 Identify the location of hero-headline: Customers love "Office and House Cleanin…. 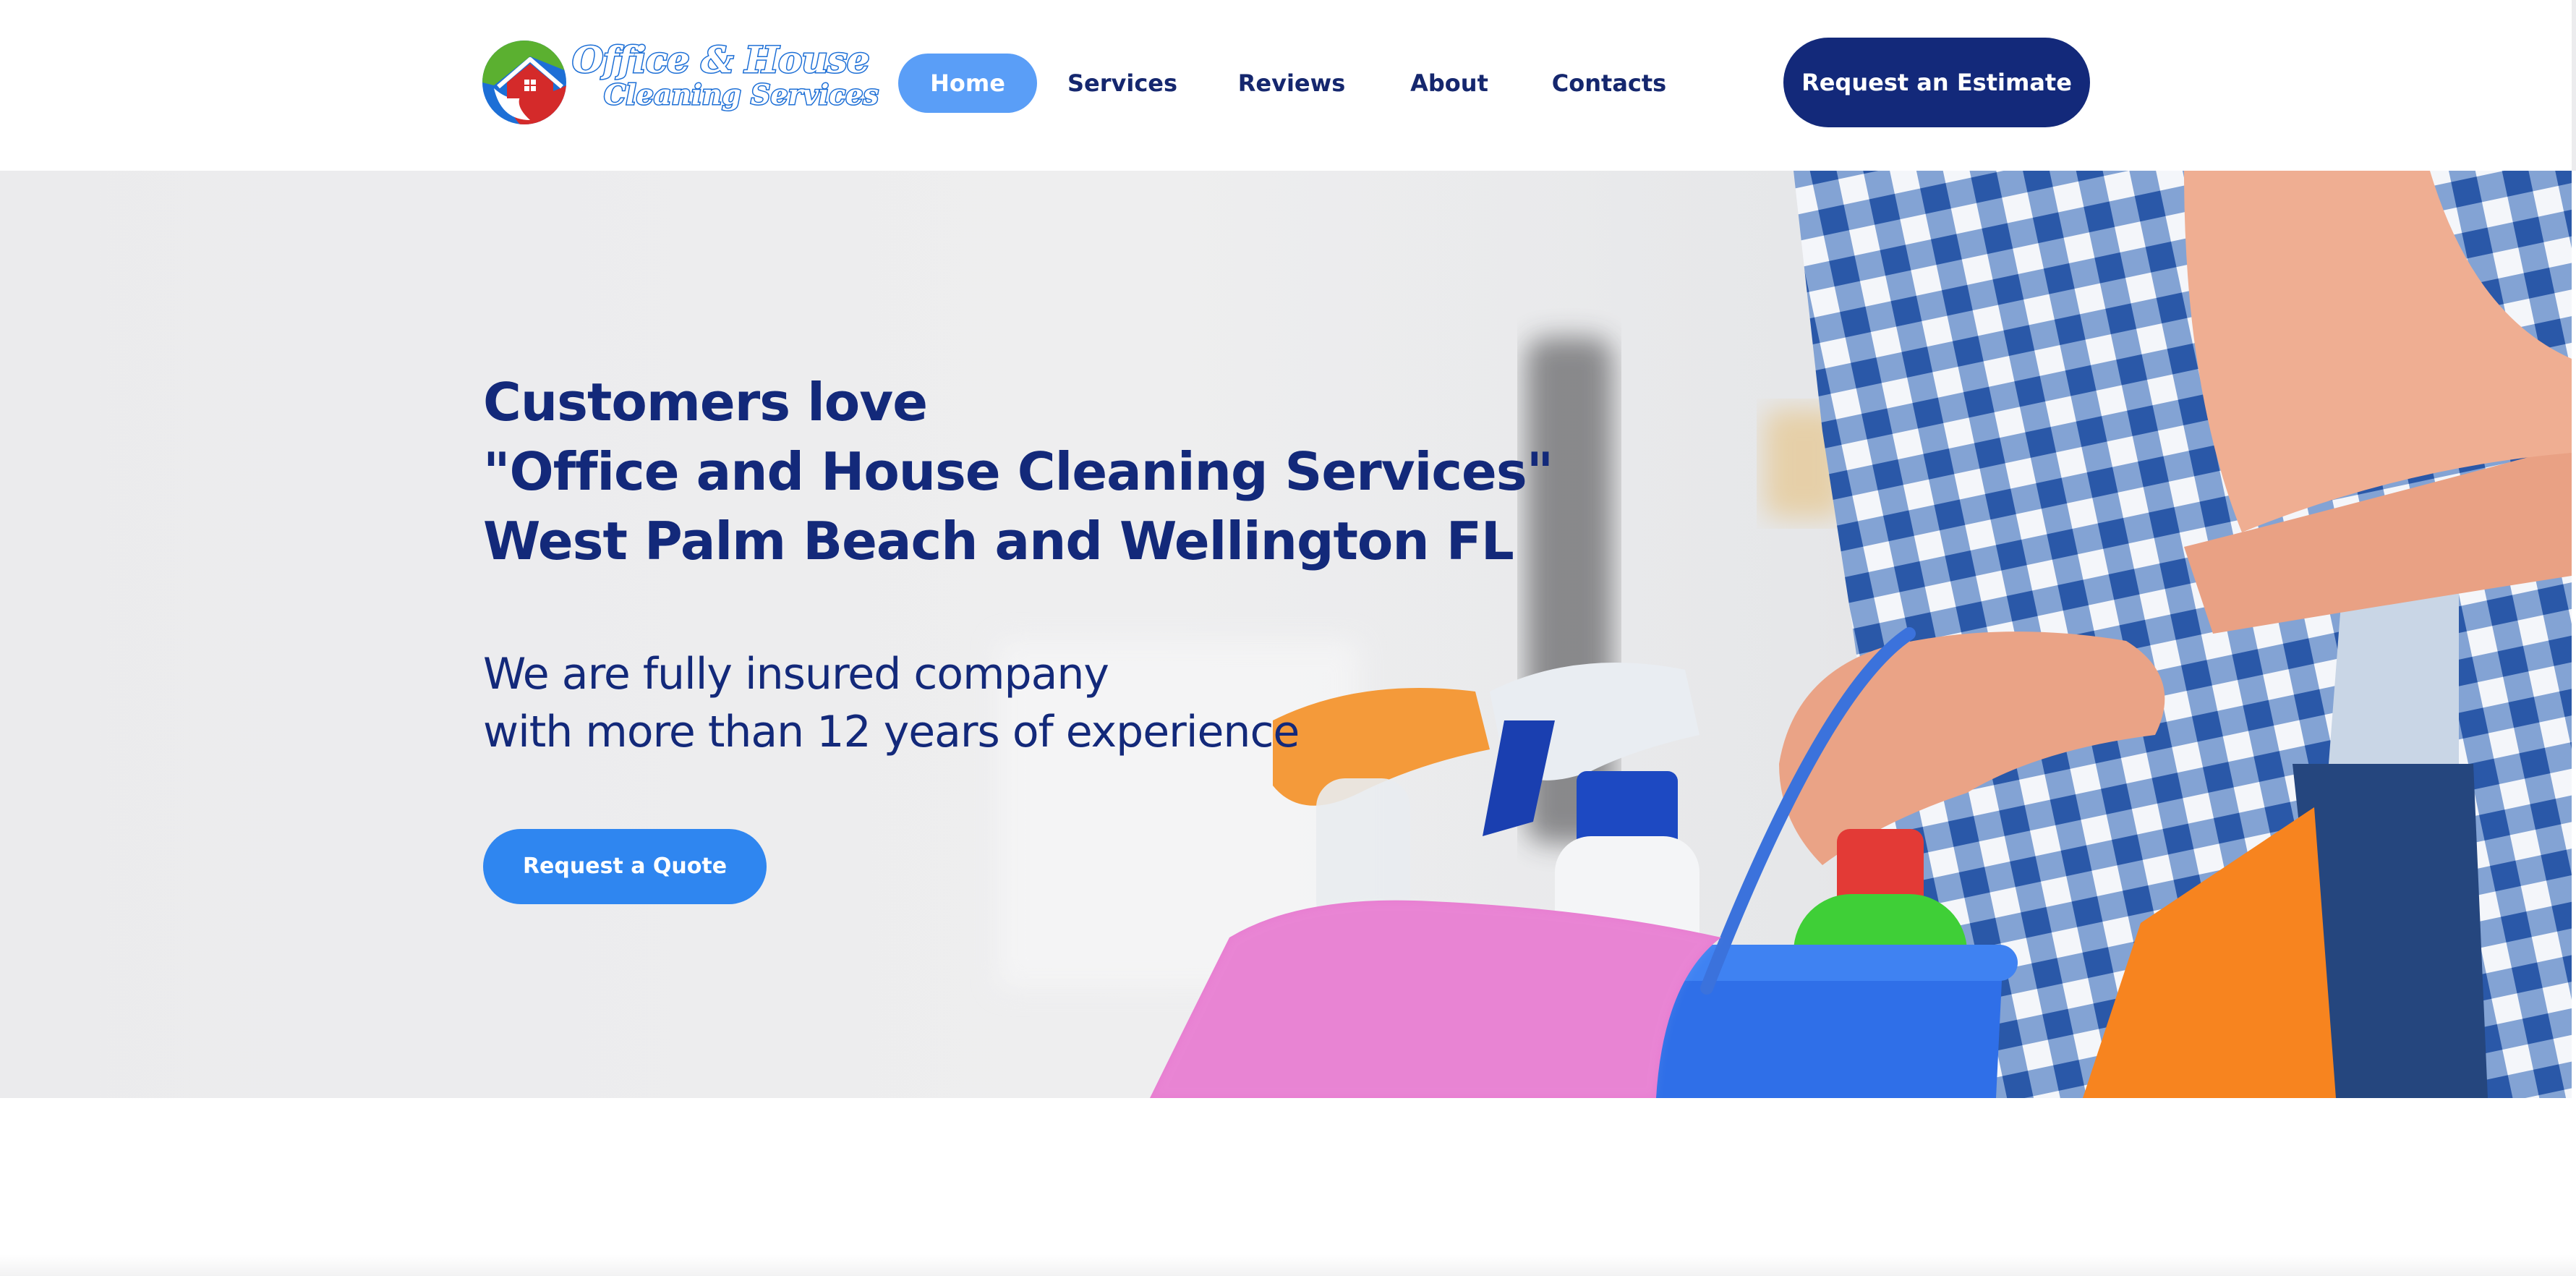
(1018, 471).